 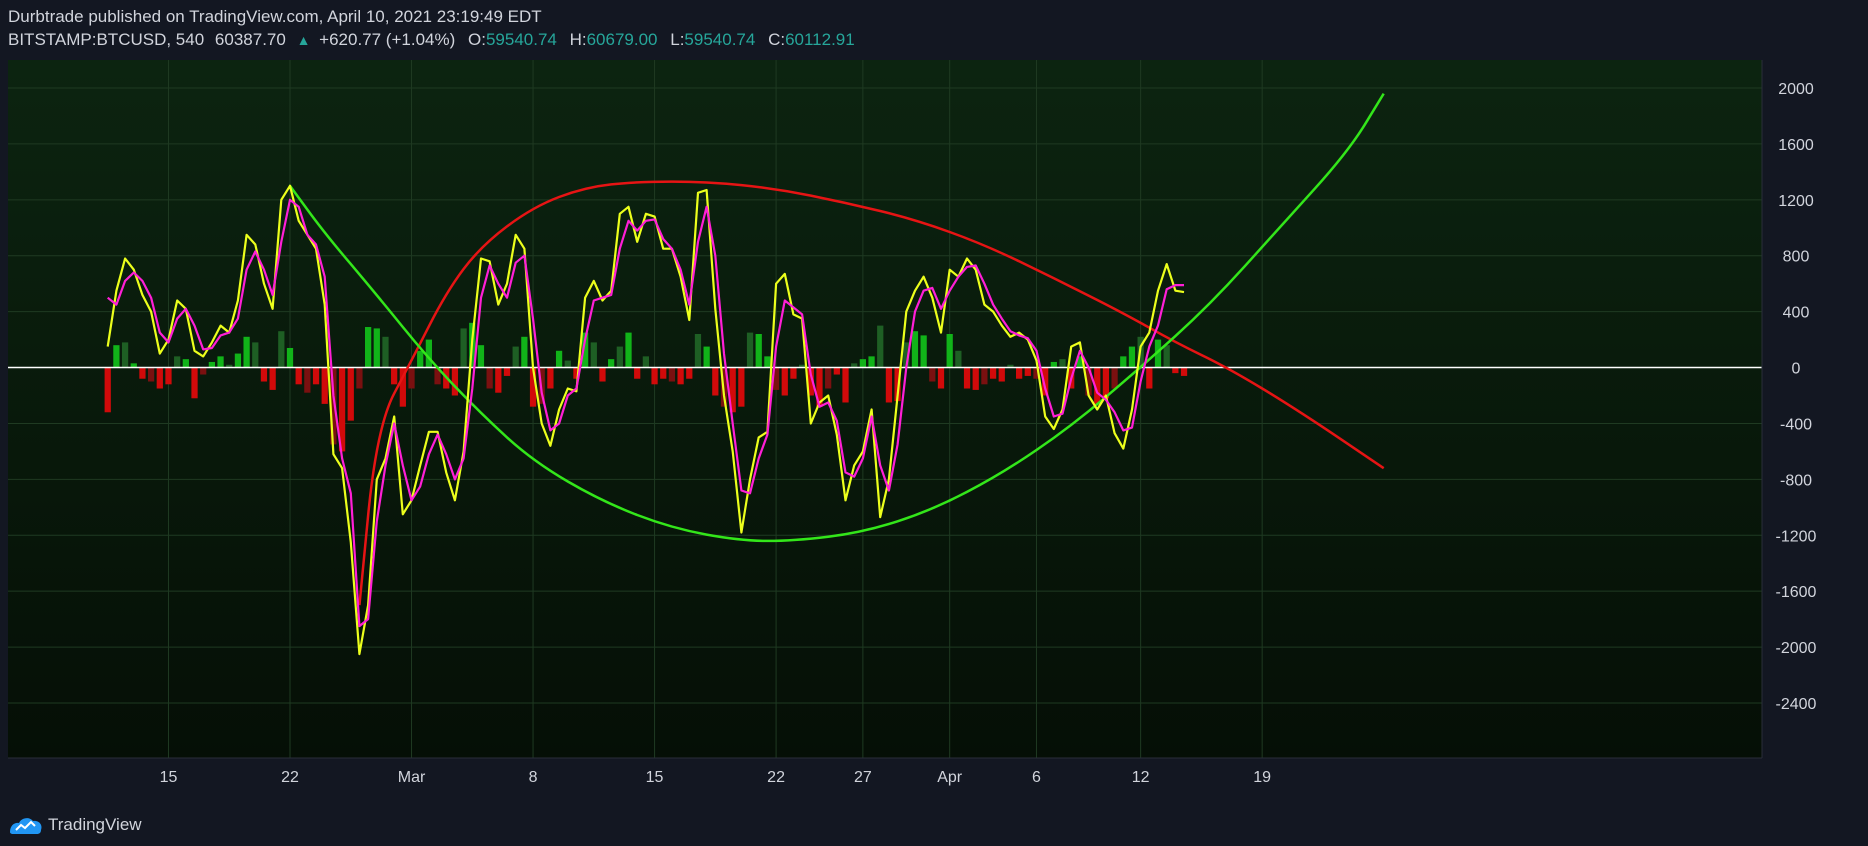 I want to click on open-value: 59540.74, so click(x=521, y=39).